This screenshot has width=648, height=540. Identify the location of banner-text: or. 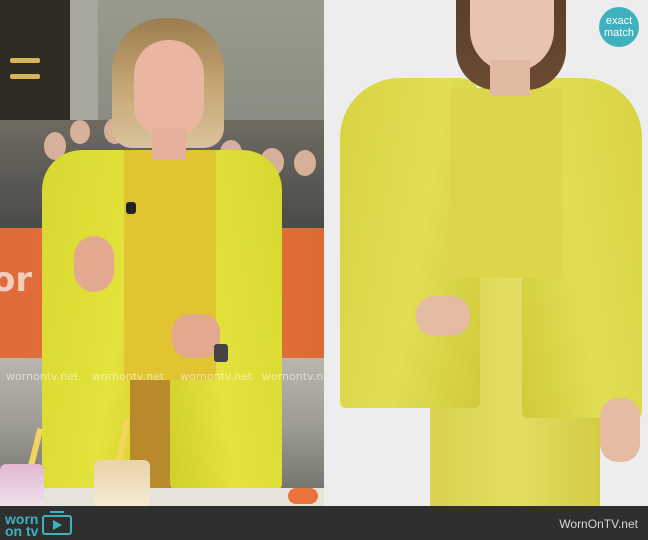
(16, 280).